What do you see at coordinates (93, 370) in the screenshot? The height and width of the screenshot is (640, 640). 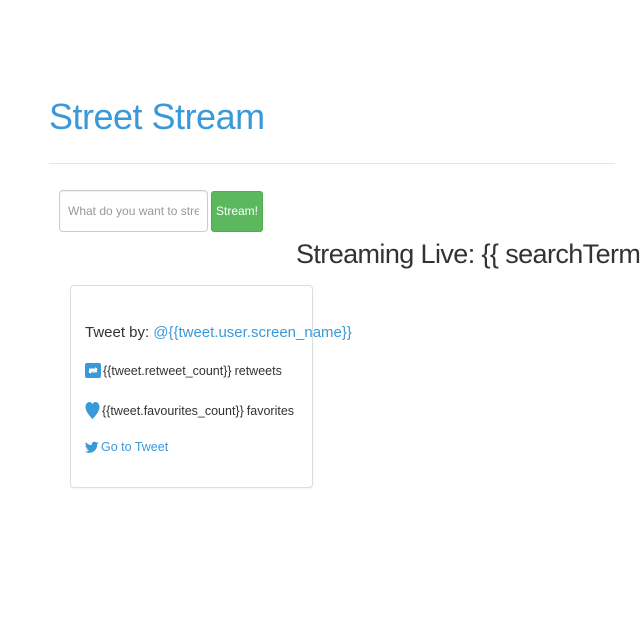 I see `retweet-icon` at bounding box center [93, 370].